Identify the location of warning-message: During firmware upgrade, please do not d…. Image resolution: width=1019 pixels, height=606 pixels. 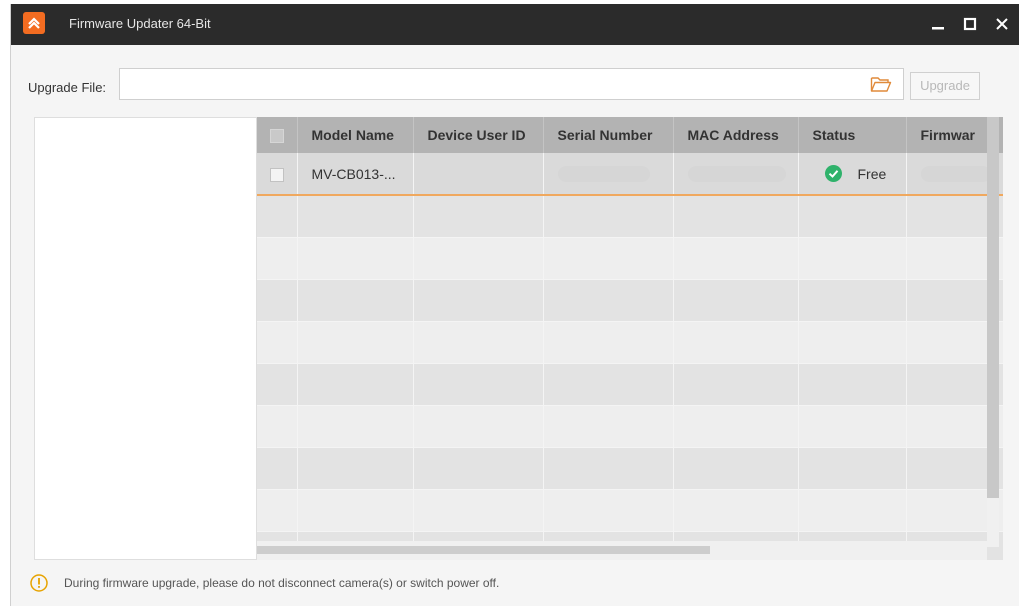
(282, 583).